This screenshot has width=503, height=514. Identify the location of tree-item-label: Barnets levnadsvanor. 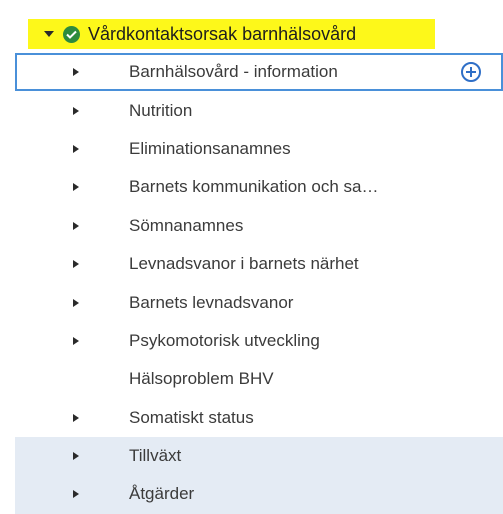
(211, 302).